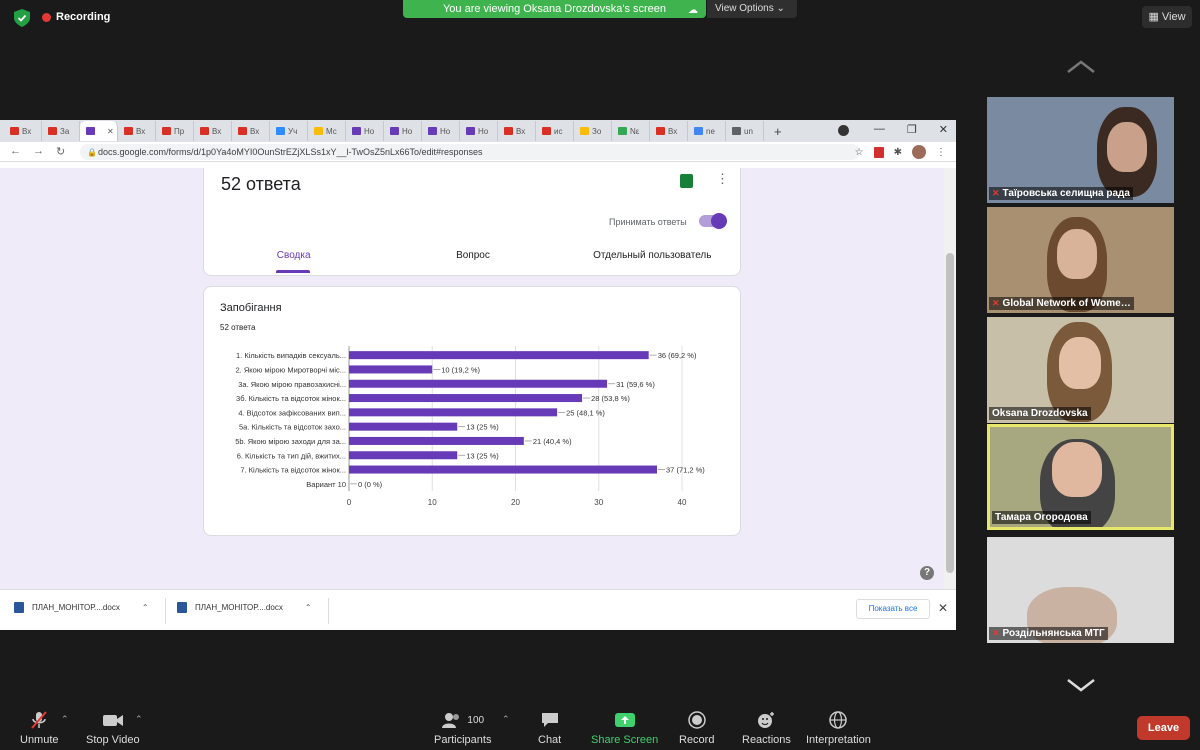 This screenshot has height=750, width=1200. Describe the element at coordinates (722, 179) in the screenshot. I see `more-options-icon: ⋮` at that location.